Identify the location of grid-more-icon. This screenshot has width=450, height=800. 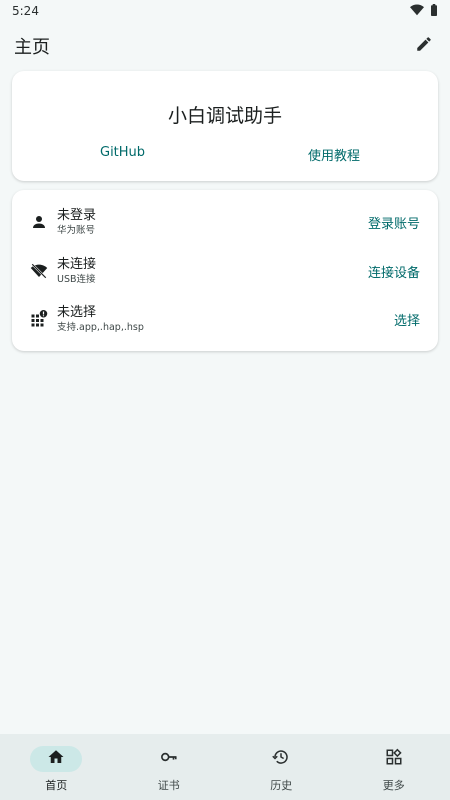
(394, 759).